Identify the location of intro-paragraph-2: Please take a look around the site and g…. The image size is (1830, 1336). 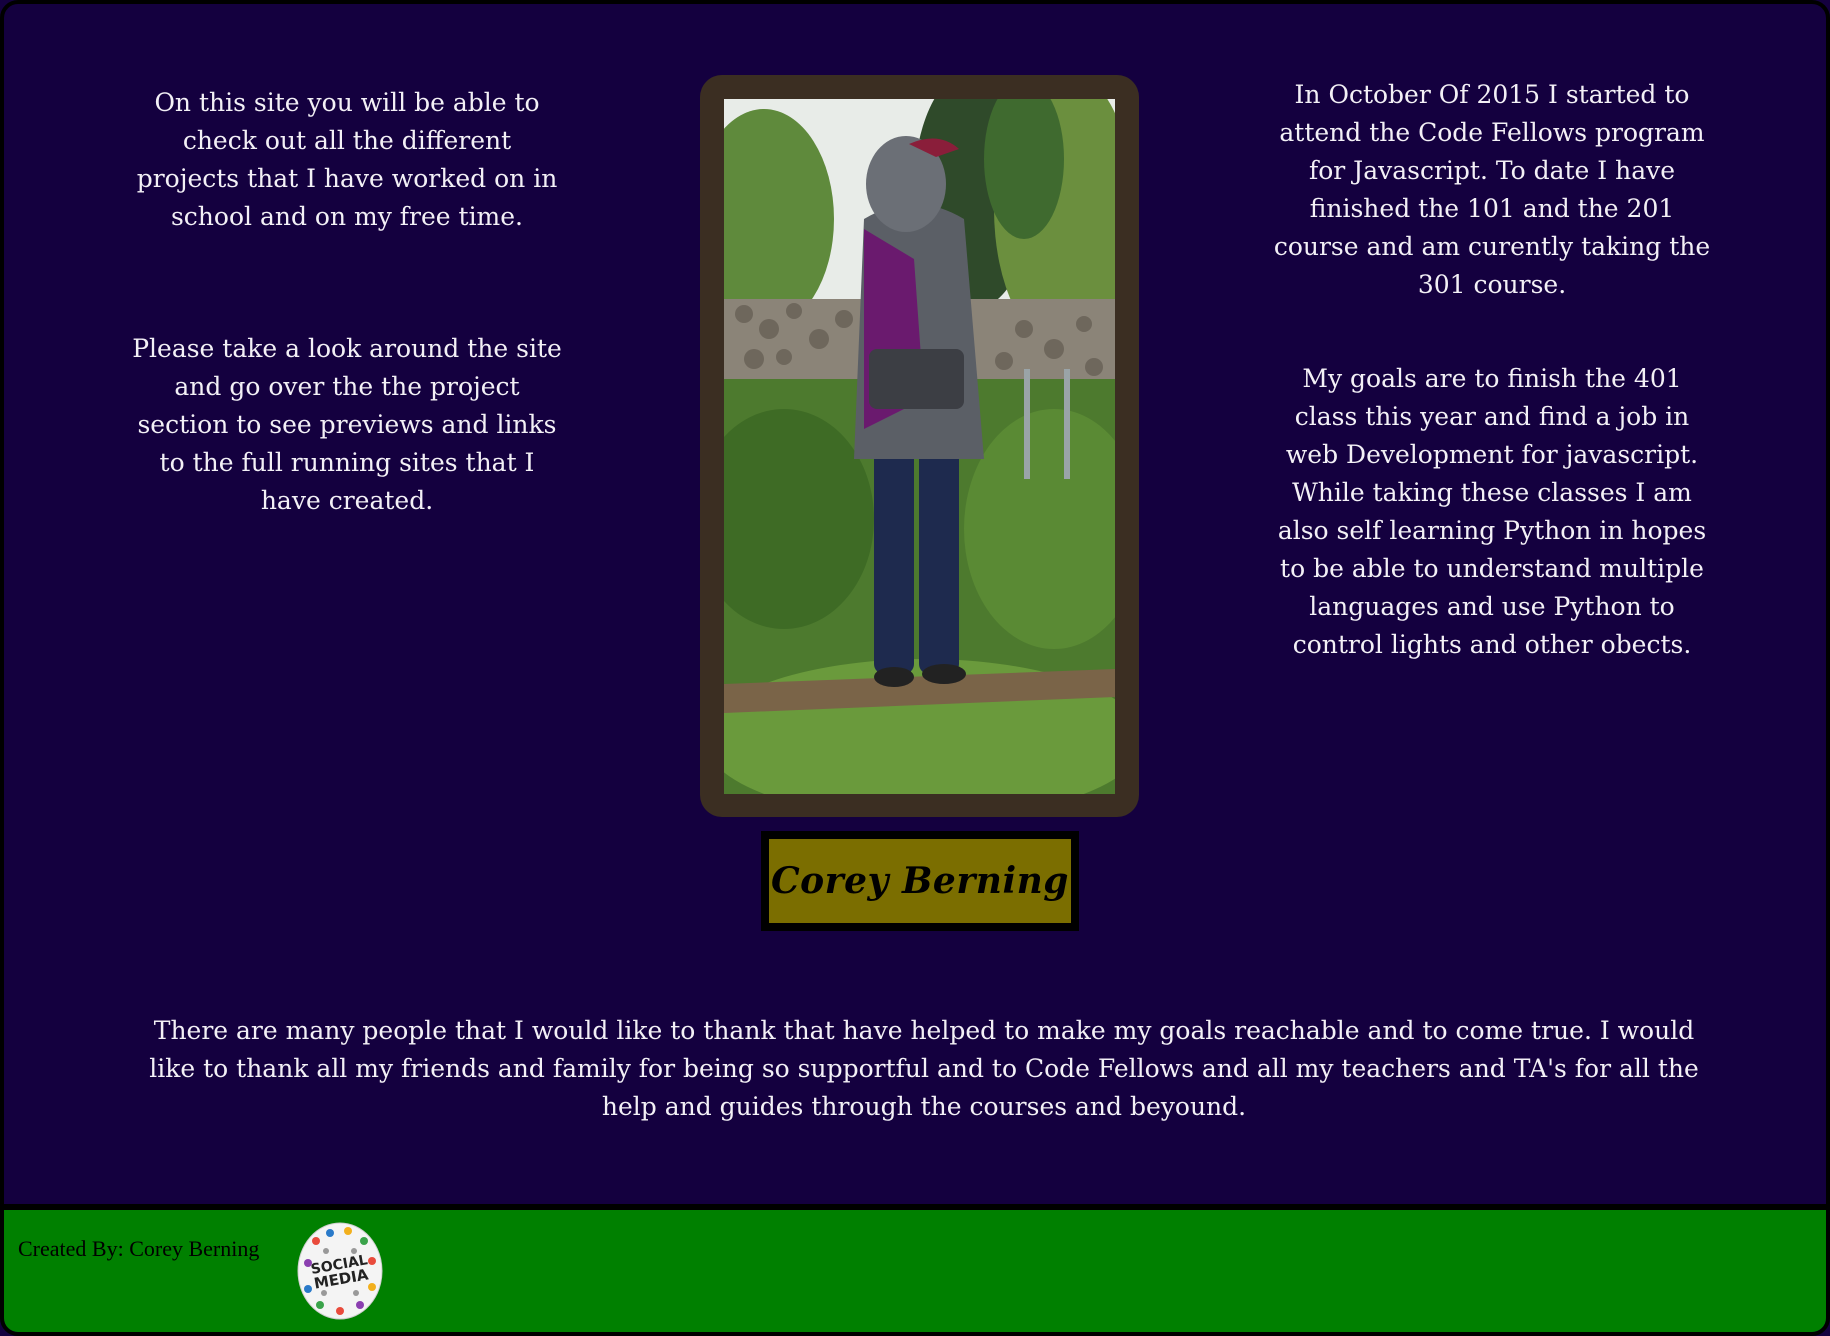
(347, 424).